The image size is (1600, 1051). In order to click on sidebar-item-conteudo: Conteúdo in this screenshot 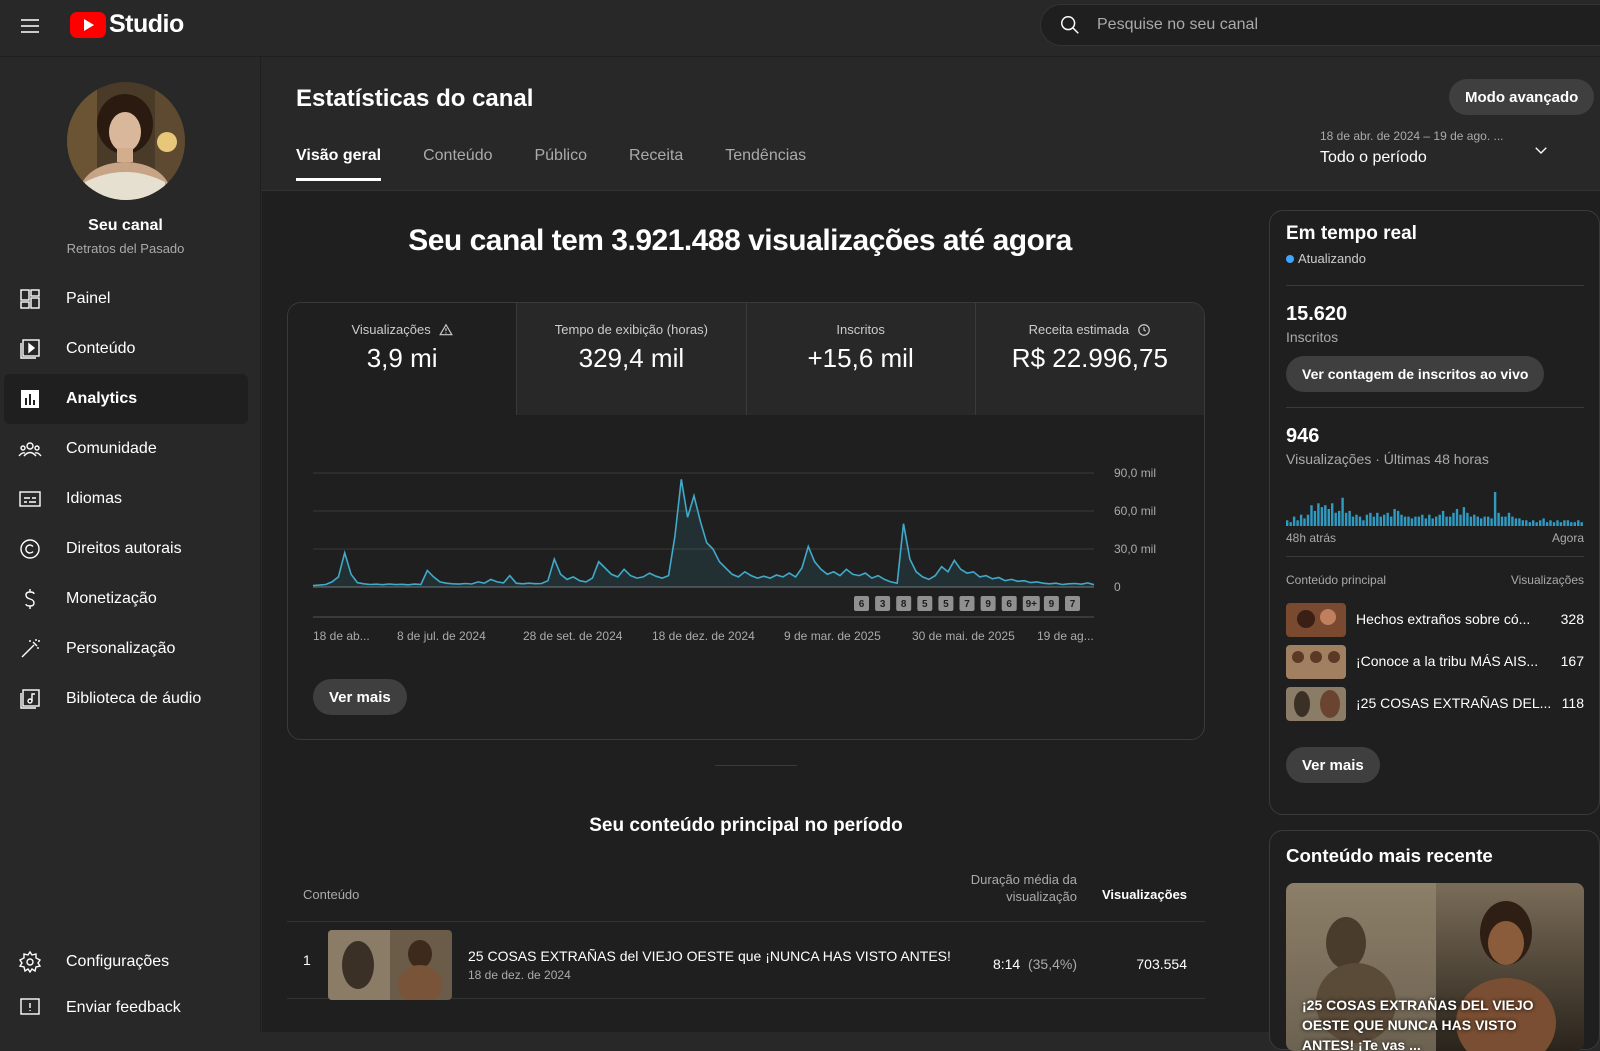, I will do `click(126, 349)`.